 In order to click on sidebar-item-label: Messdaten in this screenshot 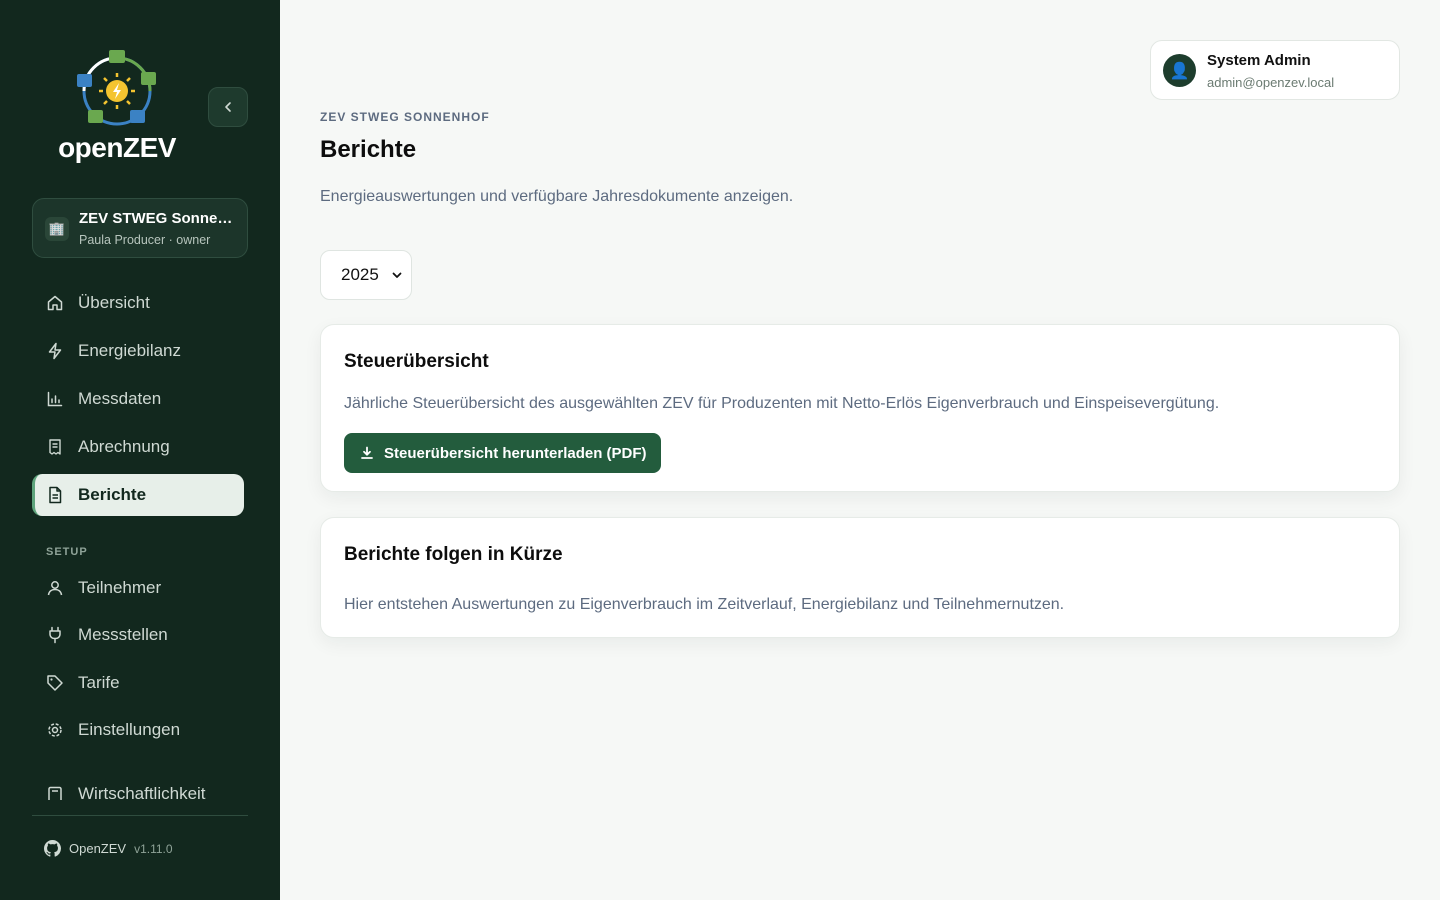, I will do `click(120, 398)`.